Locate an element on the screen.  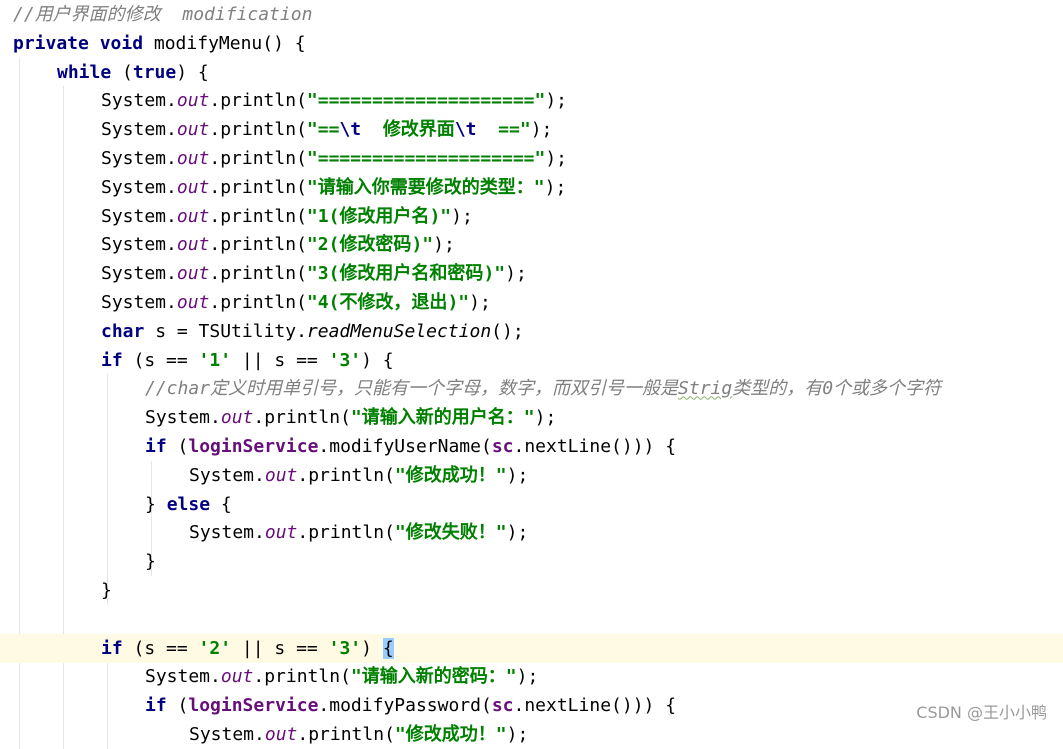
code-token: modifyMenu() { is located at coordinates (224, 43).